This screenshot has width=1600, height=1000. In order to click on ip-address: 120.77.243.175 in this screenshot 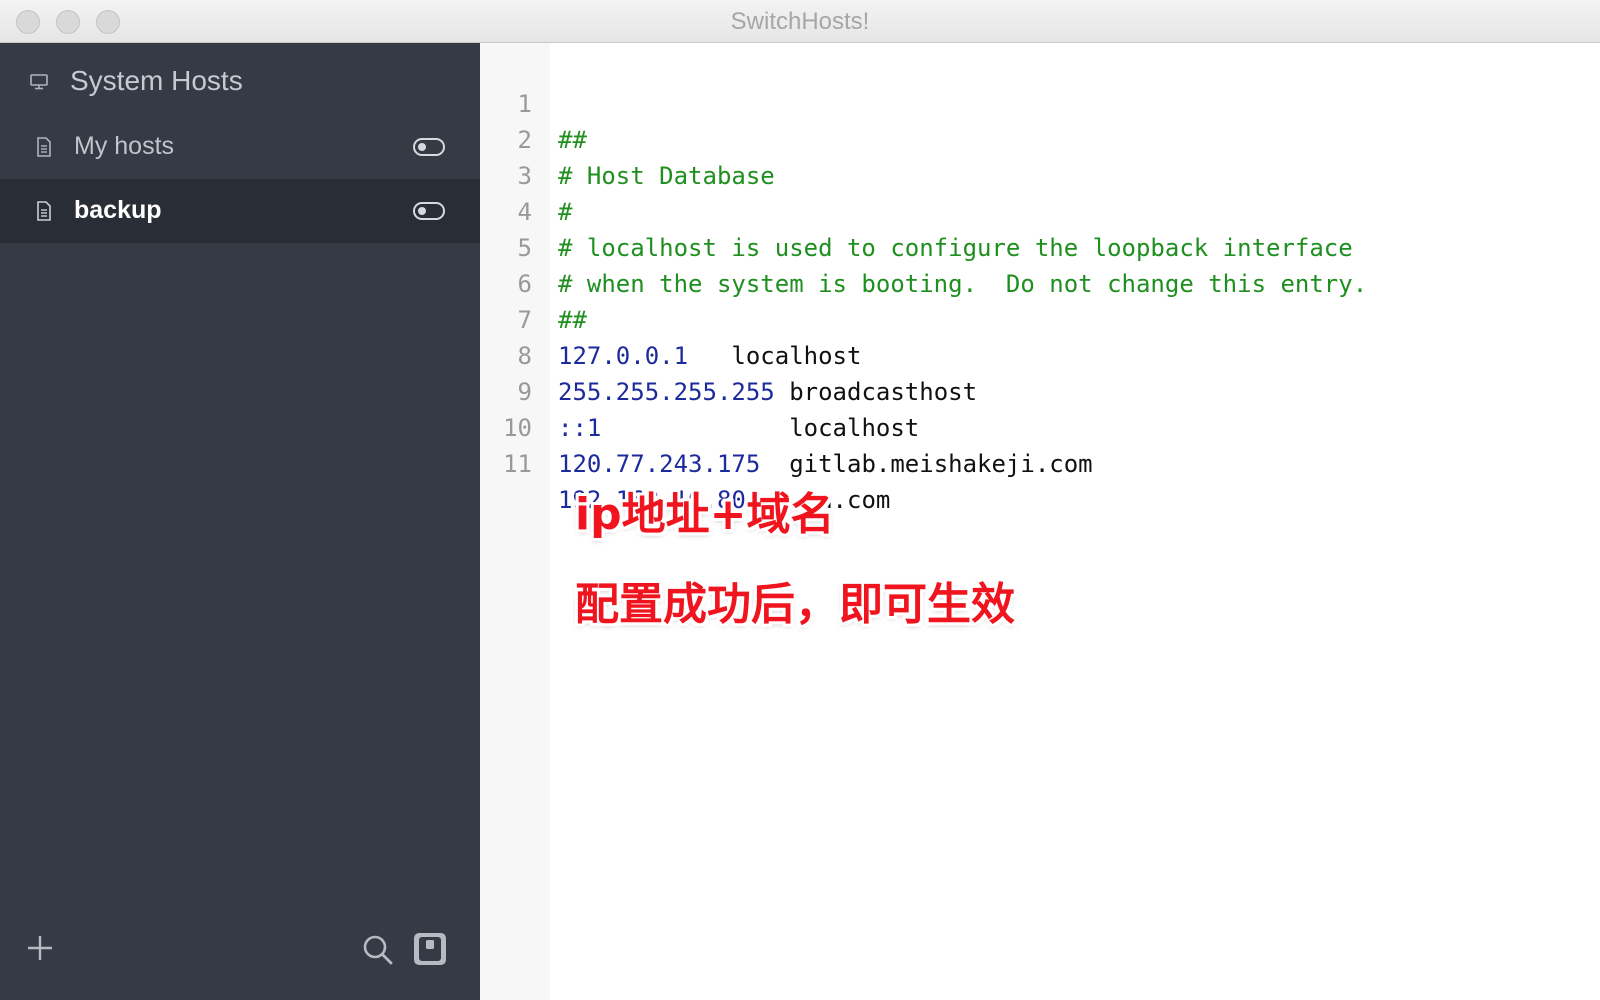, I will do `click(659, 464)`.